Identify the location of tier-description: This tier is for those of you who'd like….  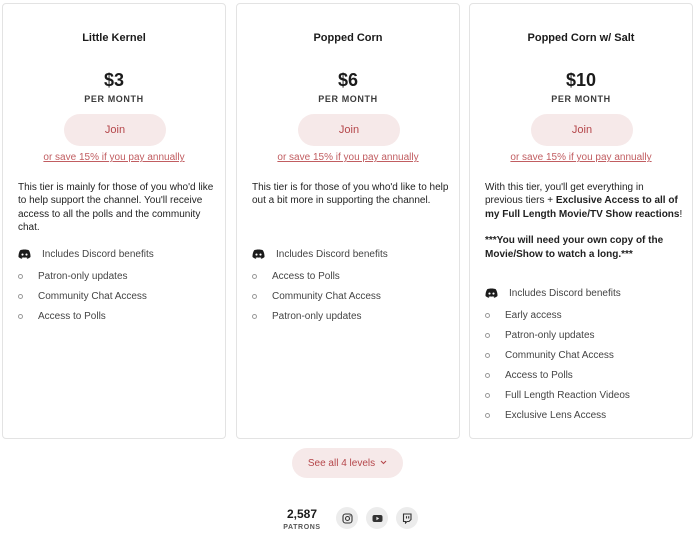
(350, 194).